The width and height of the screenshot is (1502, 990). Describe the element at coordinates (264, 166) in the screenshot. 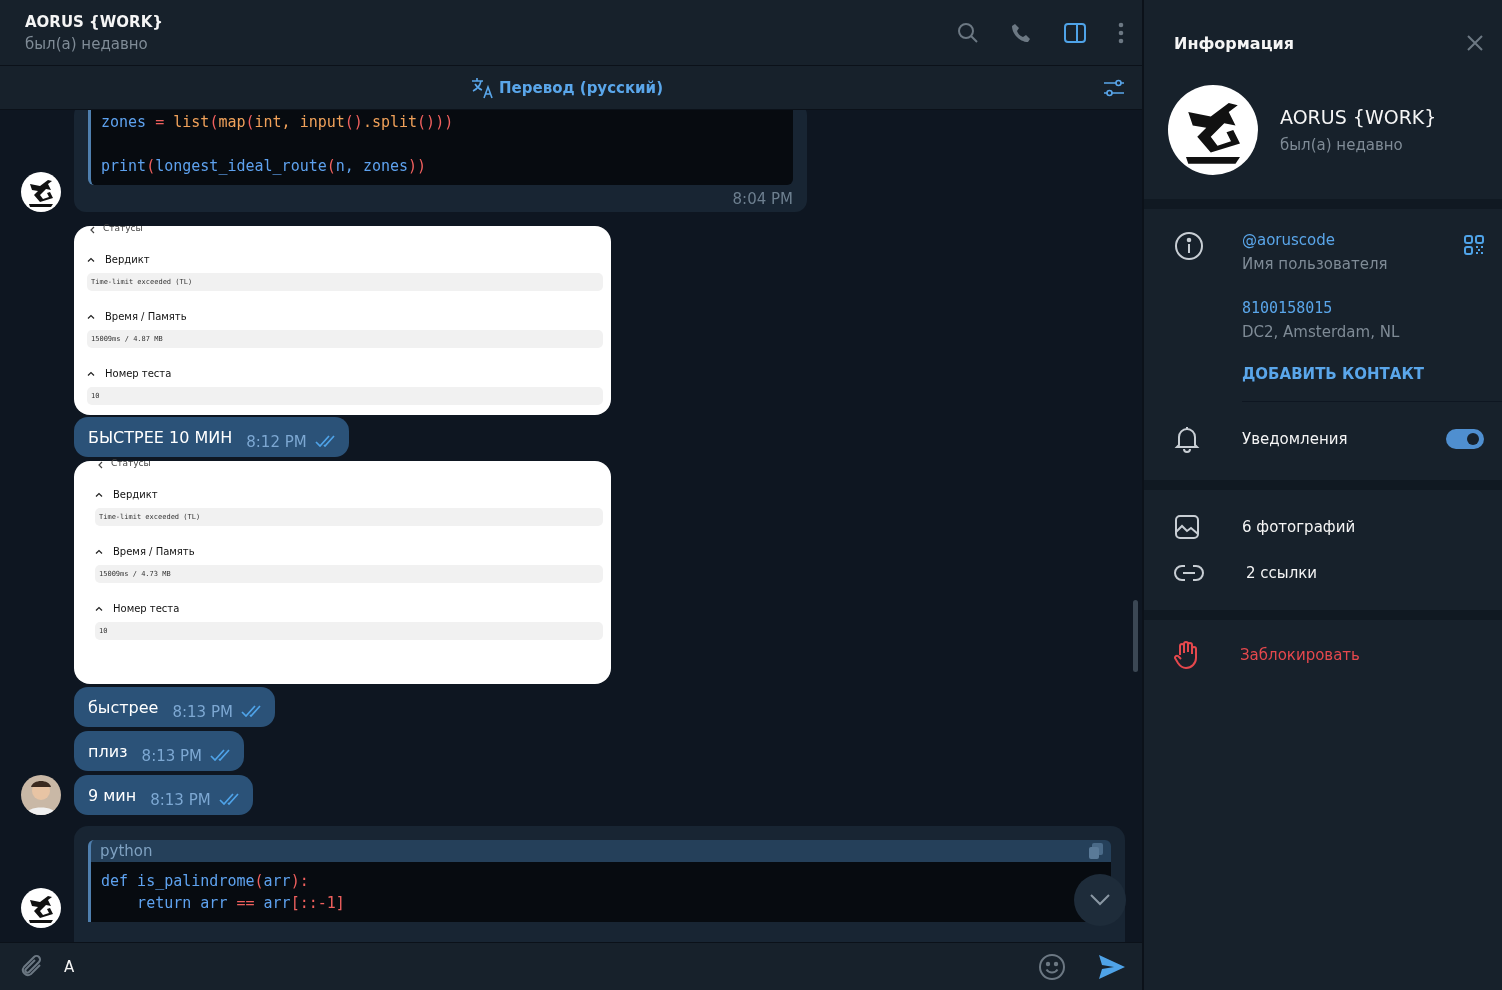

I see `code-line: print(longest_ideal_route(n, zones))` at that location.